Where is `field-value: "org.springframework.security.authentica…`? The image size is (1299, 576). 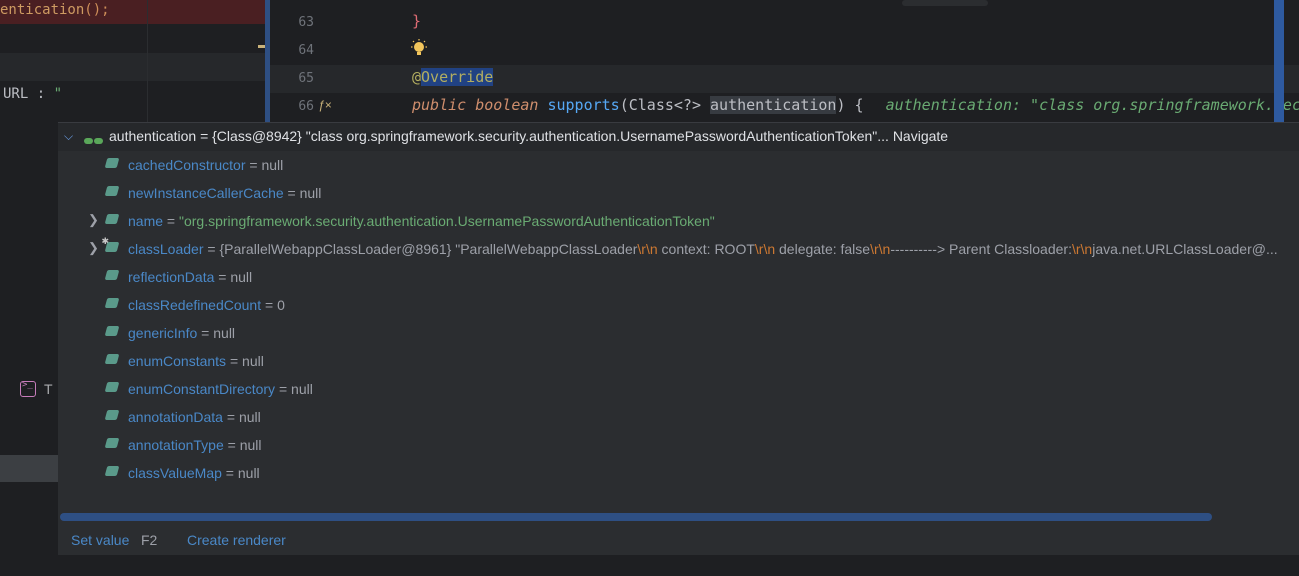 field-value: "org.springframework.security.authentica… is located at coordinates (447, 221).